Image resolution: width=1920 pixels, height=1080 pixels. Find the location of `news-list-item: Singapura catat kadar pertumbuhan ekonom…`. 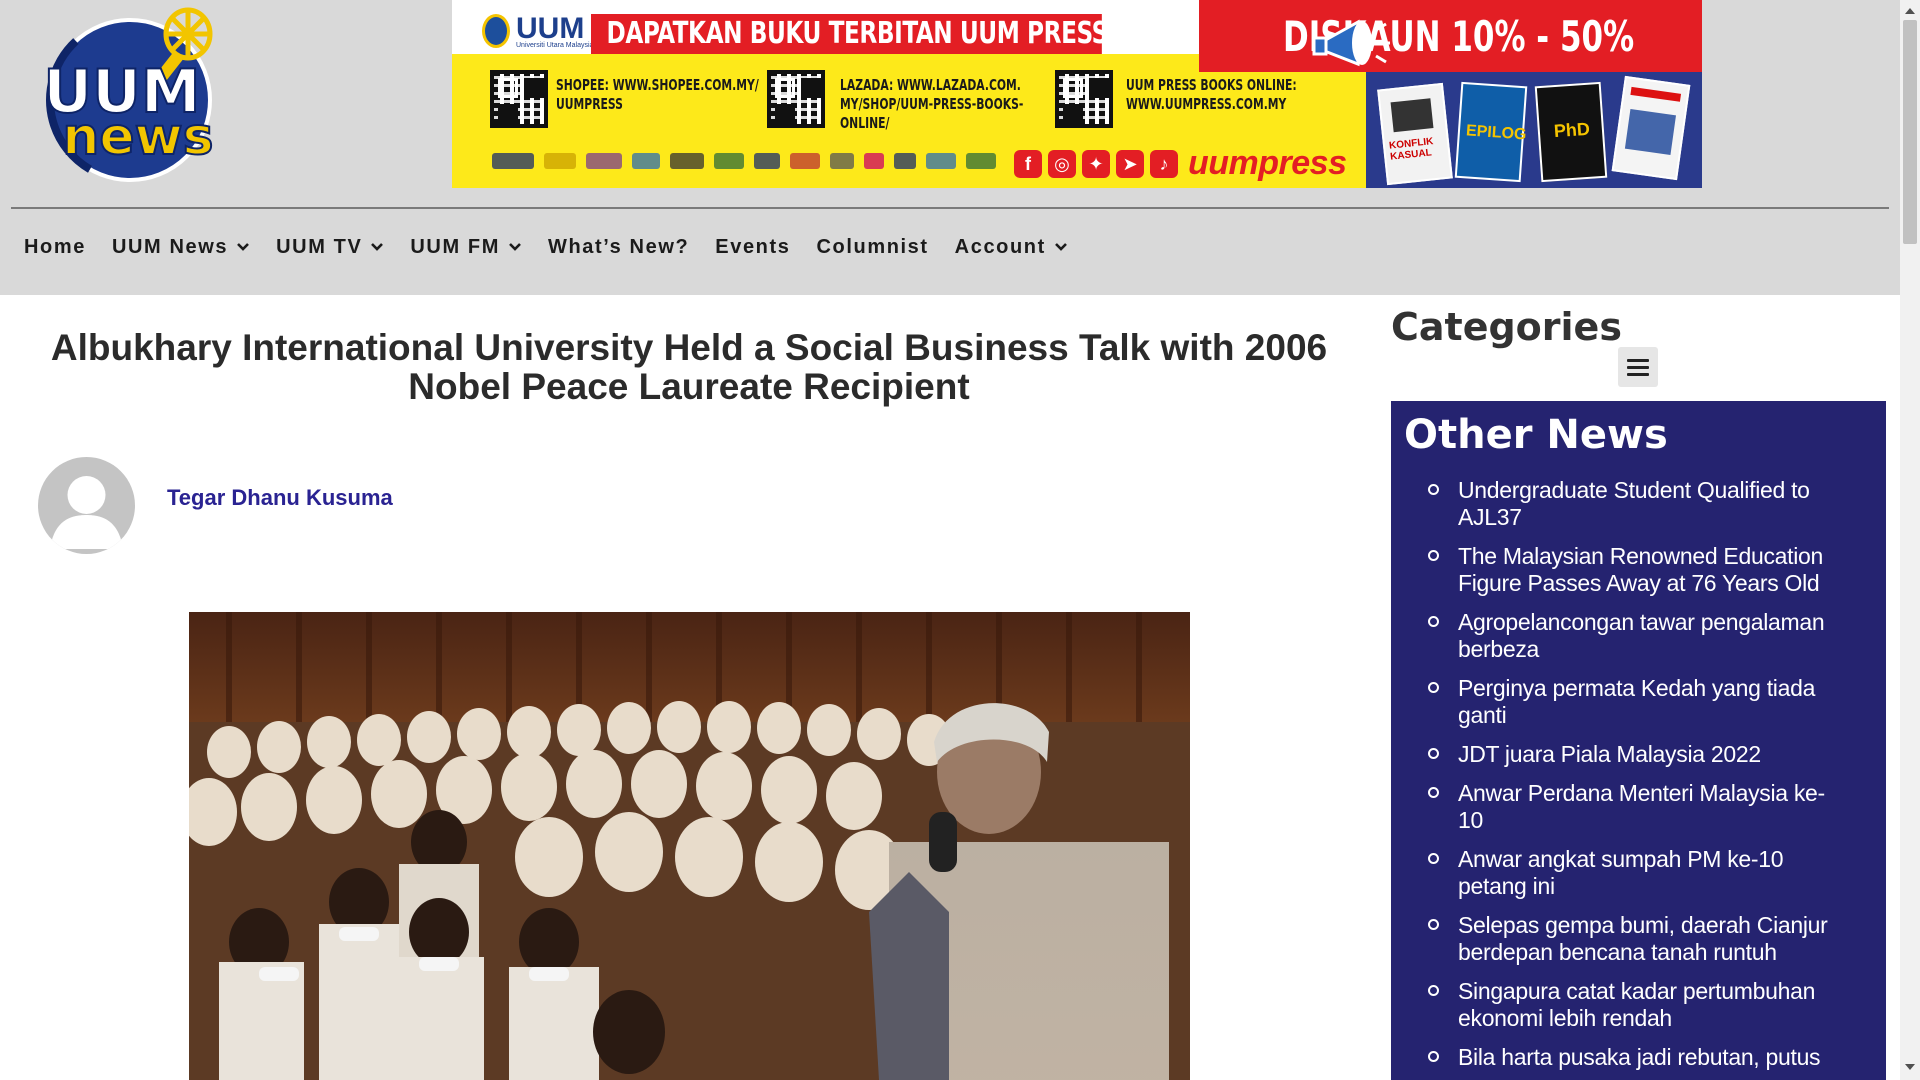

news-list-item: Singapura catat kadar pertumbuhan ekonom… is located at coordinates (1638, 1005).